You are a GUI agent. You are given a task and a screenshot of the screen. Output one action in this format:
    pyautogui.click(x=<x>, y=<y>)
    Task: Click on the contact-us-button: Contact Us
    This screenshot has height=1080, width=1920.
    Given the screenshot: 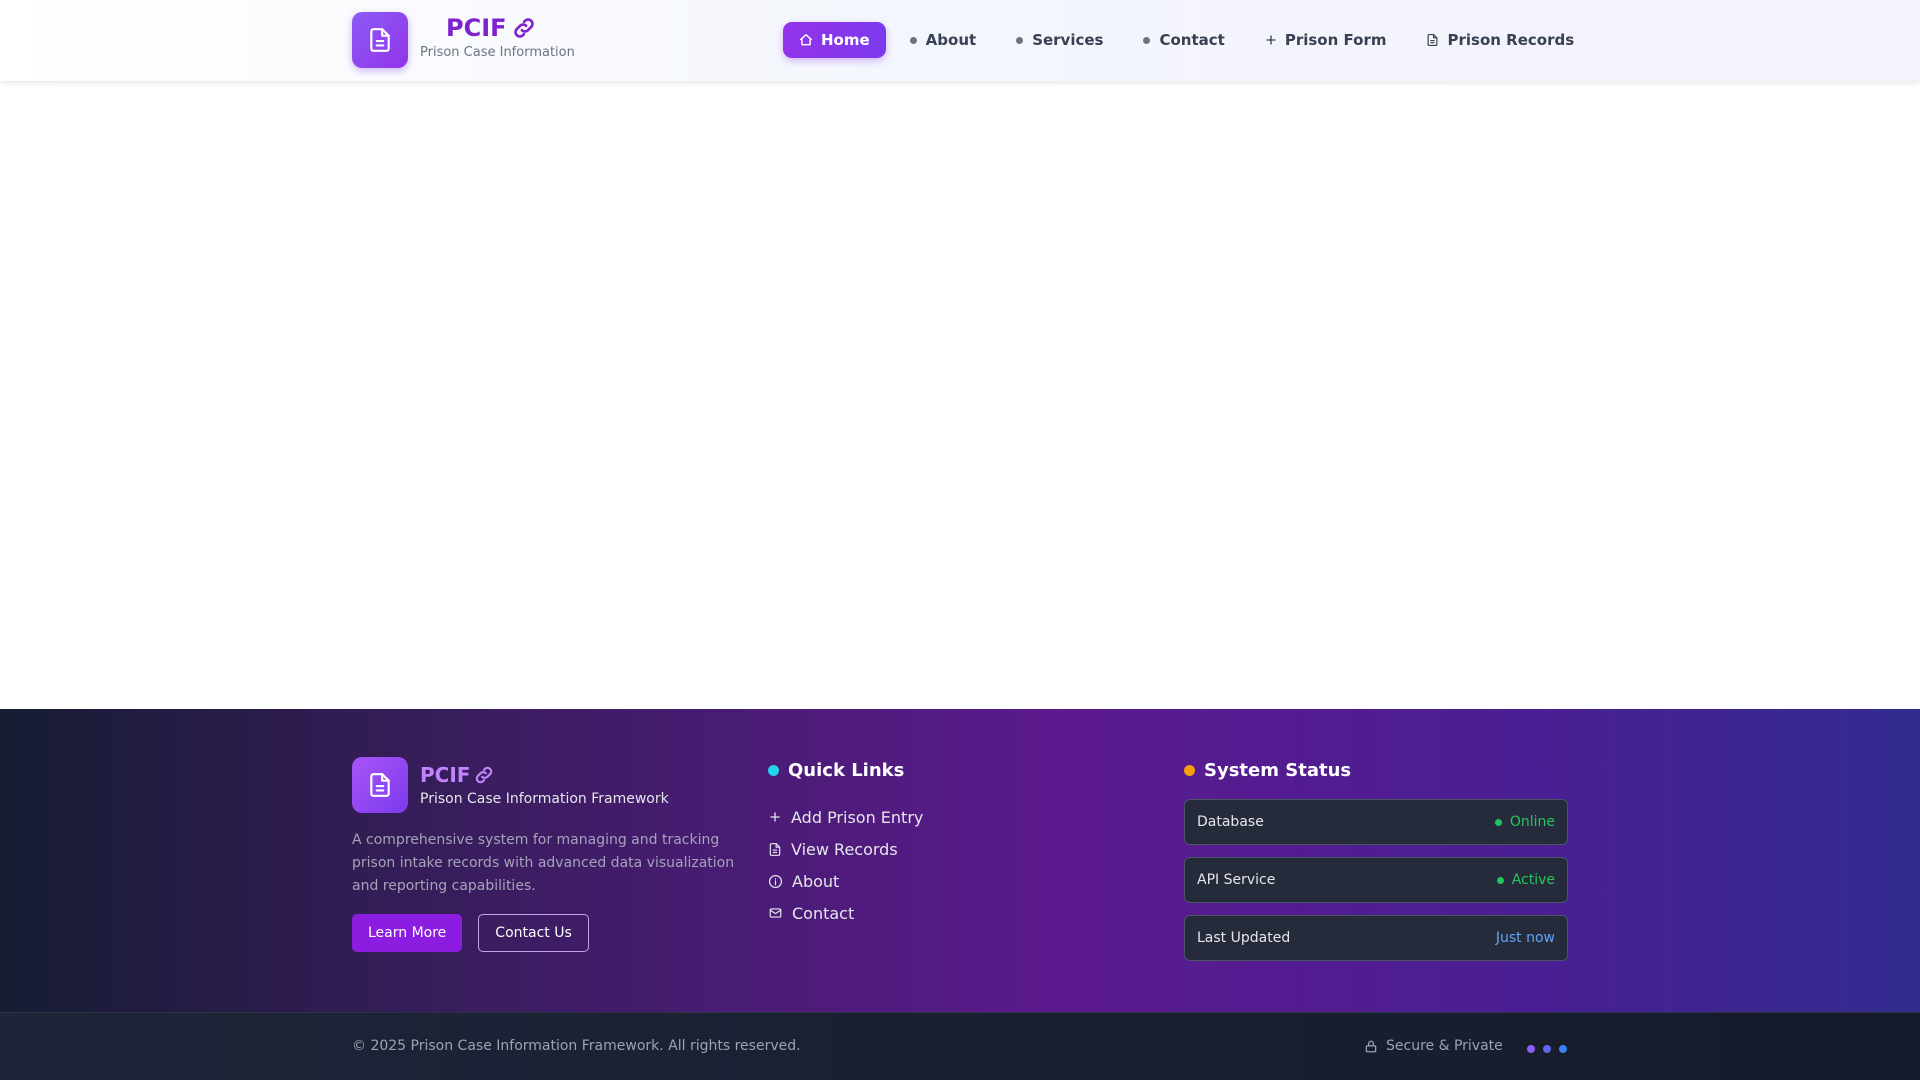 What is the action you would take?
    pyautogui.click(x=533, y=933)
    